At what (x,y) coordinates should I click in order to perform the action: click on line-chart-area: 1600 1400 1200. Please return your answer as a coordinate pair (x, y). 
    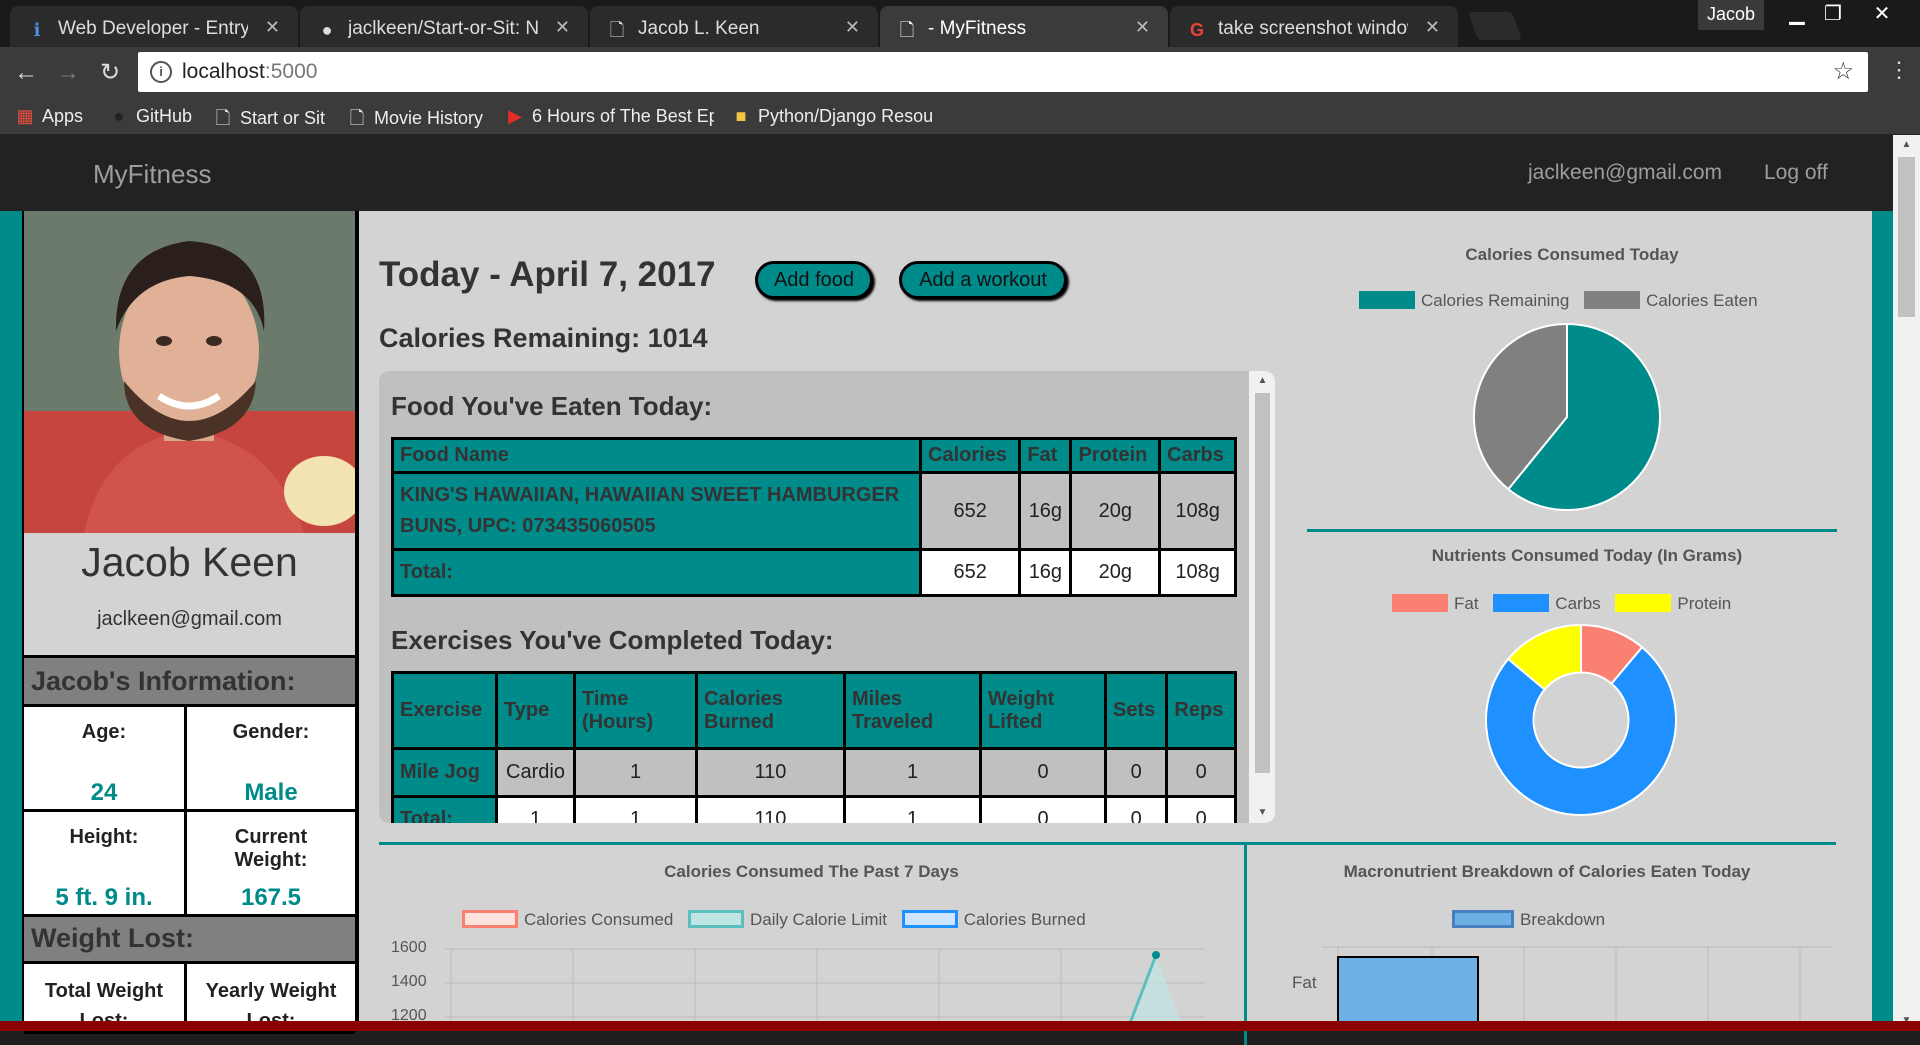
    Looking at the image, I should click on (812, 983).